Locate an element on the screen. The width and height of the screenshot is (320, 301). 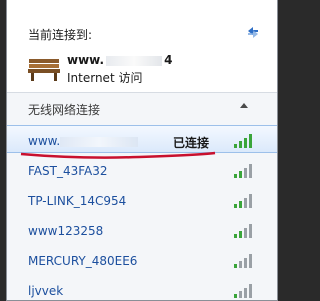
connected-status: 已连接 is located at coordinates (191, 143).